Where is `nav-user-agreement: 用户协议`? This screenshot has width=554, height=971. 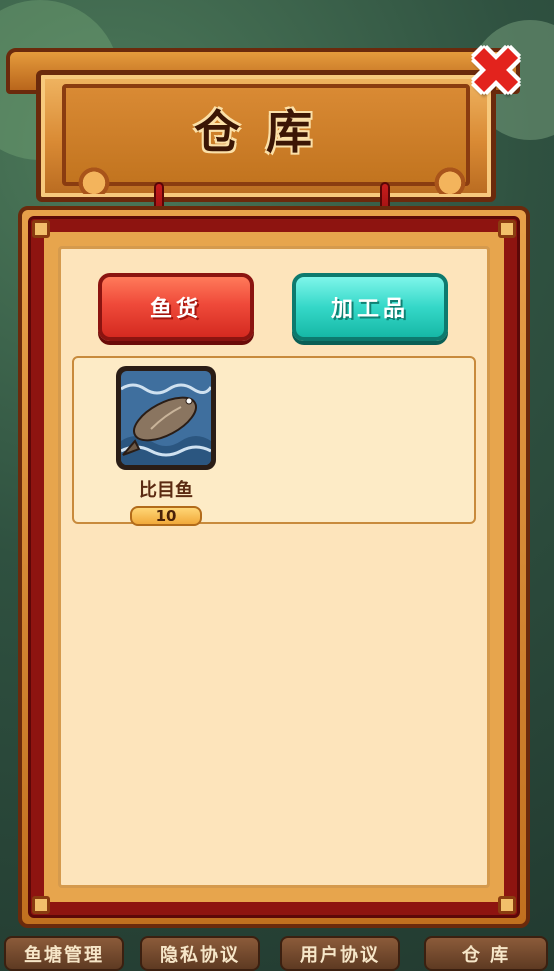
nav-user-agreement: 用户协议 is located at coordinates (340, 953).